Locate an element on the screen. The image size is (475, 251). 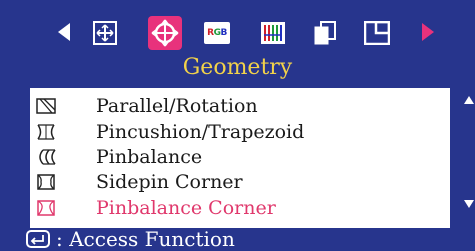
window-icon is located at coordinates (377, 33).